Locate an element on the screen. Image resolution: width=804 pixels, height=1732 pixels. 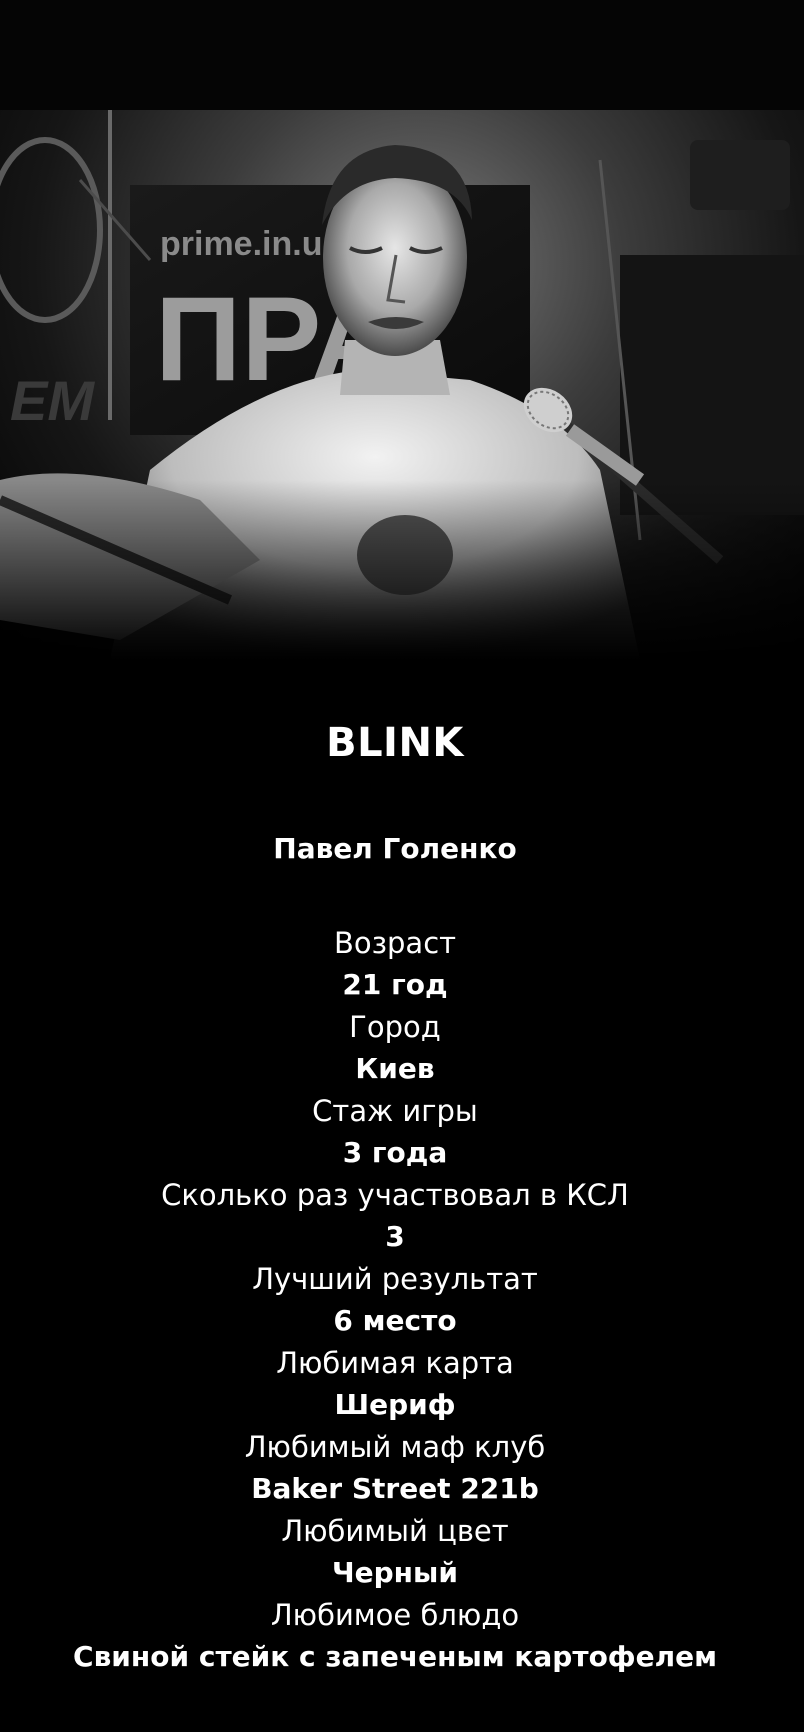
favorite-color-value: Черный is located at coordinates (395, 1572).